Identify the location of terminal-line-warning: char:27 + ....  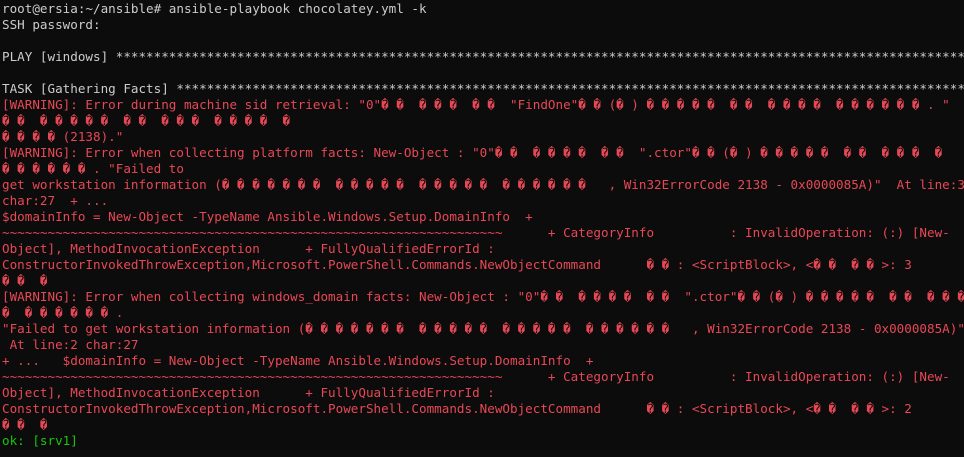
(55, 200).